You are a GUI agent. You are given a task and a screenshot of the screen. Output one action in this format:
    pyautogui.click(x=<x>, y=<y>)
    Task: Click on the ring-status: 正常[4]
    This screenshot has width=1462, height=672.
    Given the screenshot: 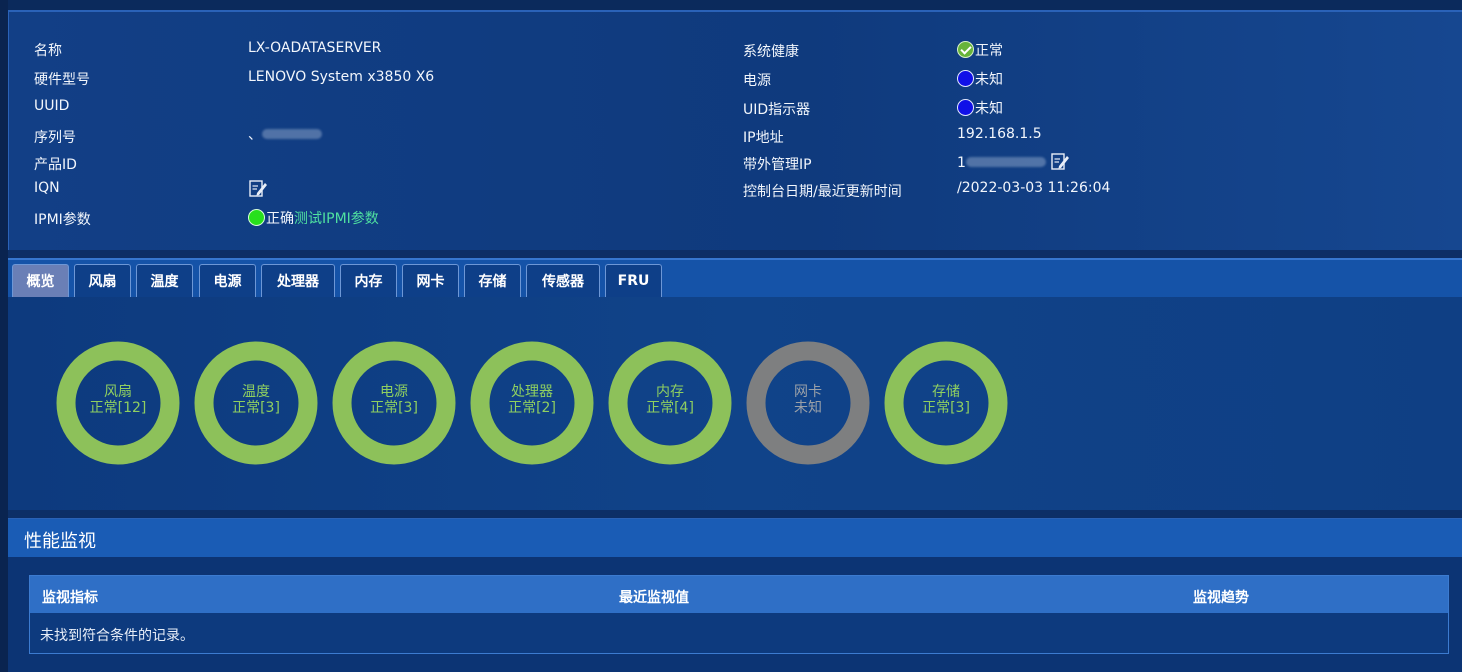 What is the action you would take?
    pyautogui.click(x=670, y=408)
    